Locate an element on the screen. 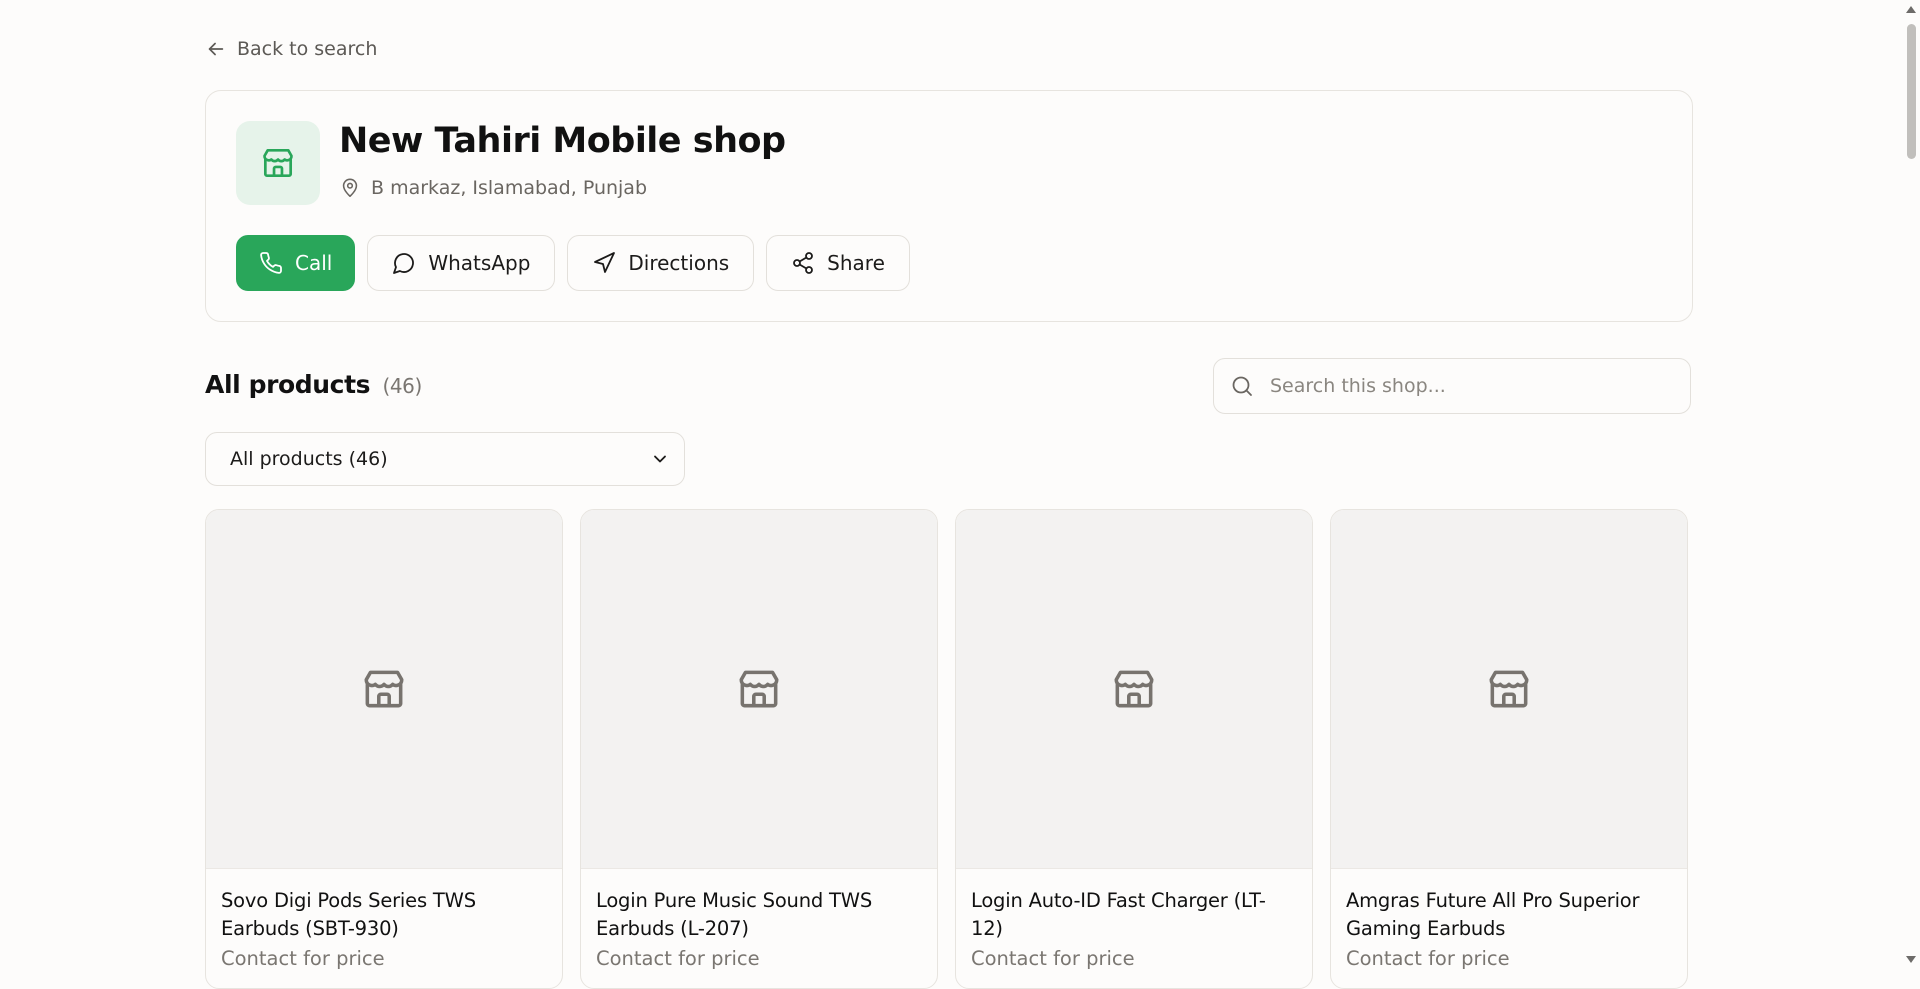  shop-location: B markaz, Islamabad, Punjab is located at coordinates (493, 188).